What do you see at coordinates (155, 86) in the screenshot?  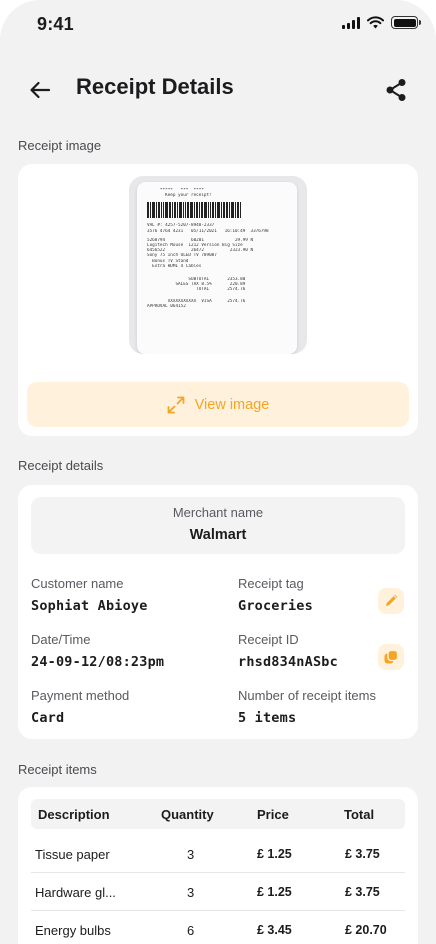 I see `page-title: Receipt Details` at bounding box center [155, 86].